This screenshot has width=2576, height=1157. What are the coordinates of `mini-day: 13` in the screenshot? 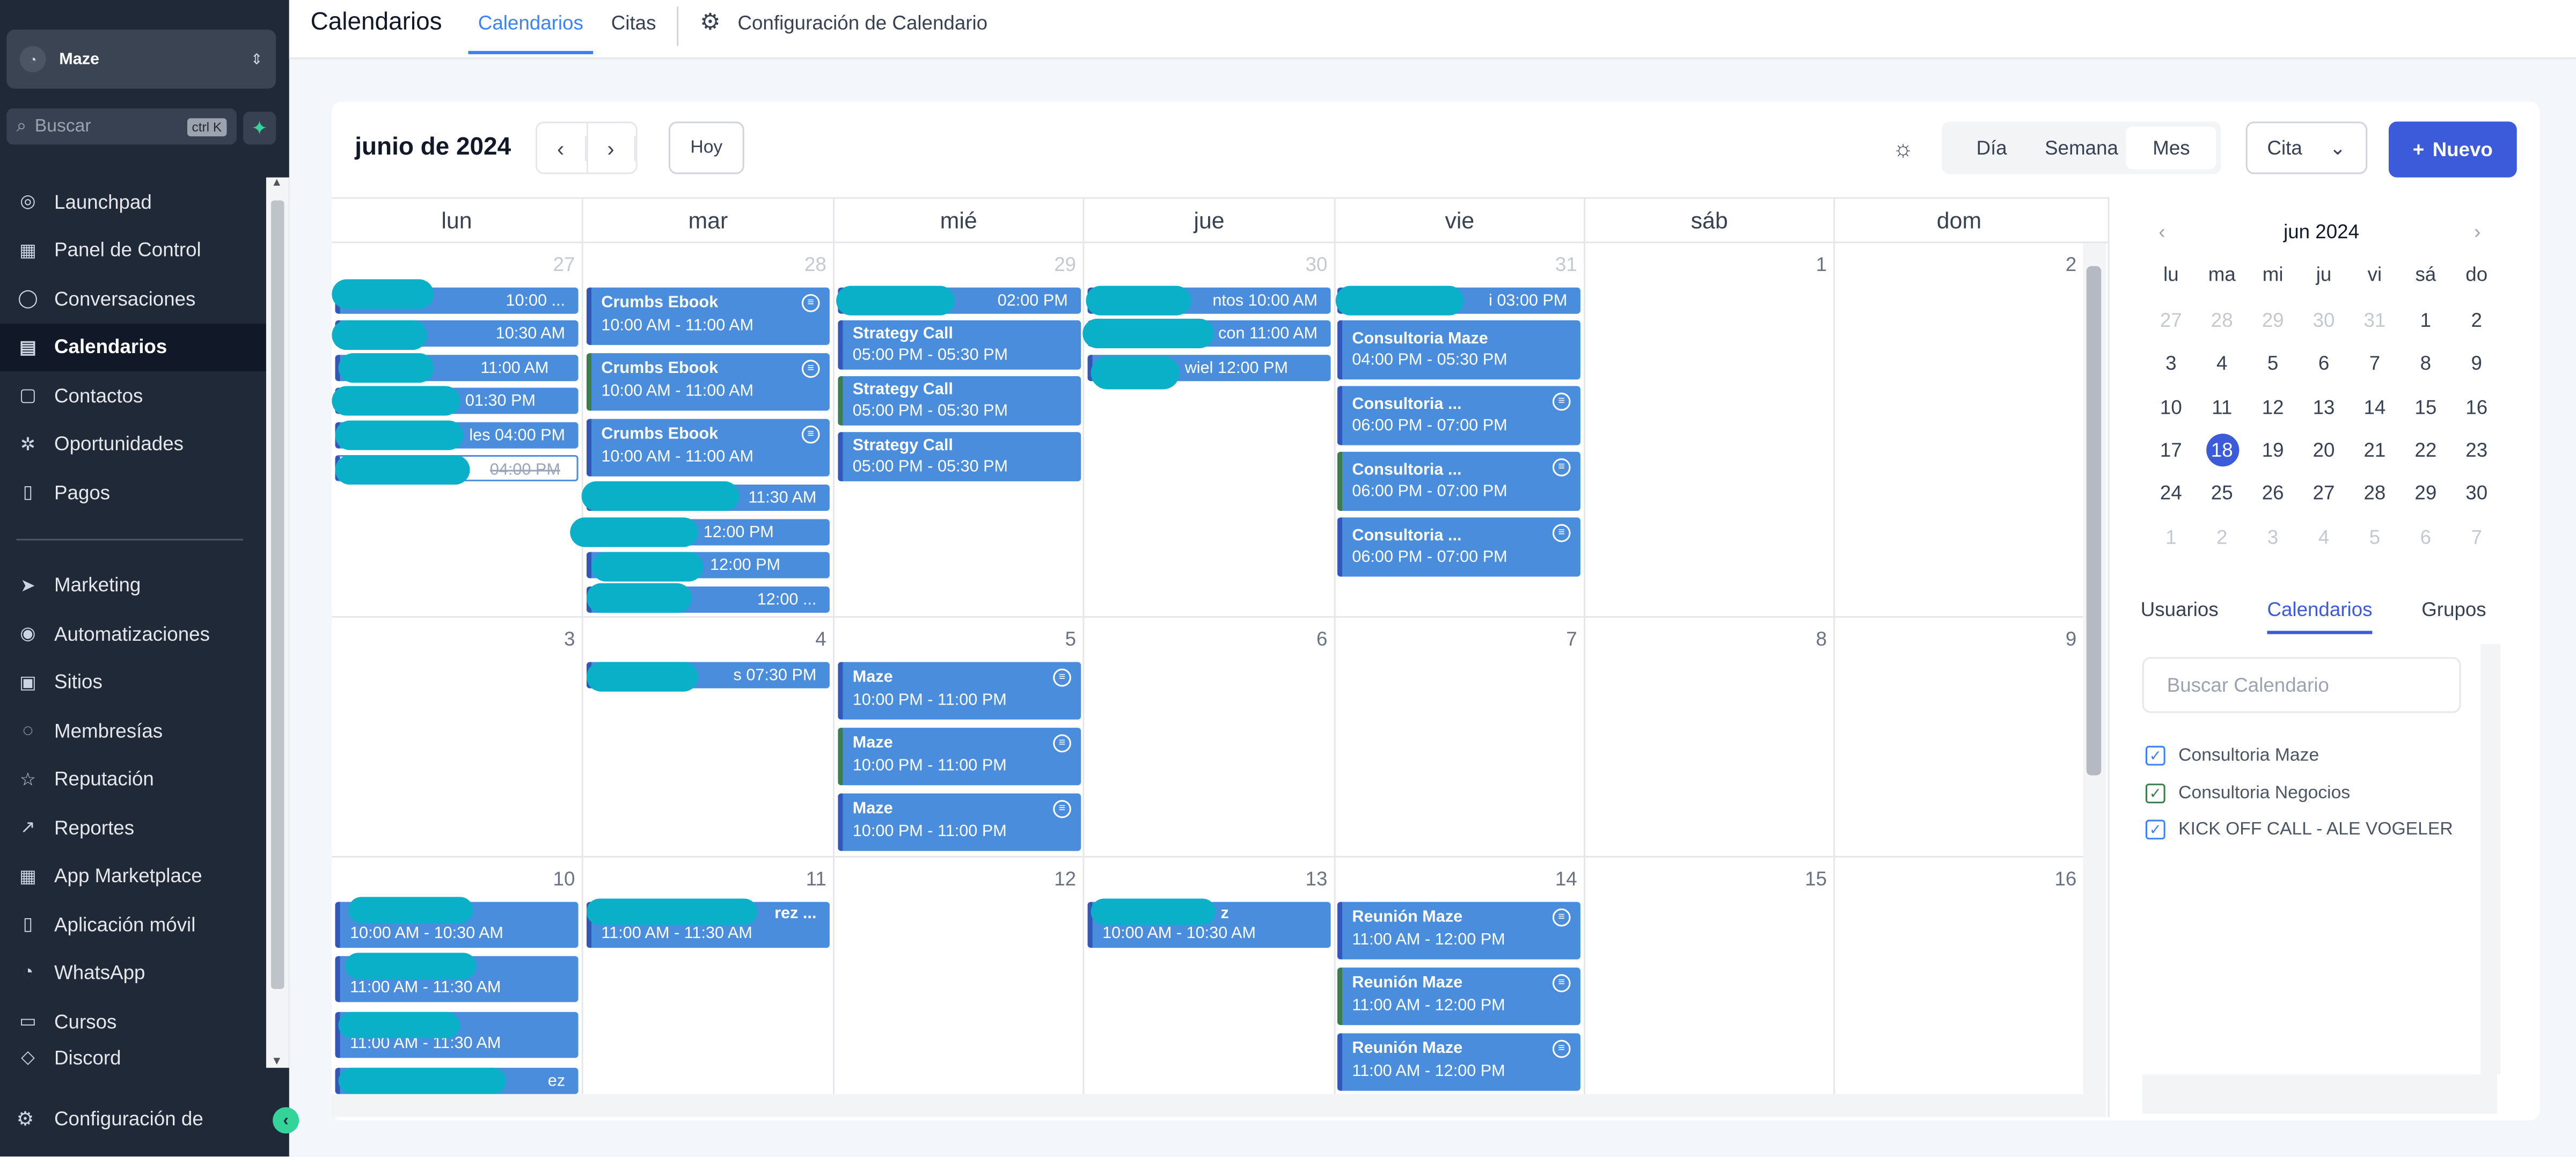 It's located at (2324, 406).